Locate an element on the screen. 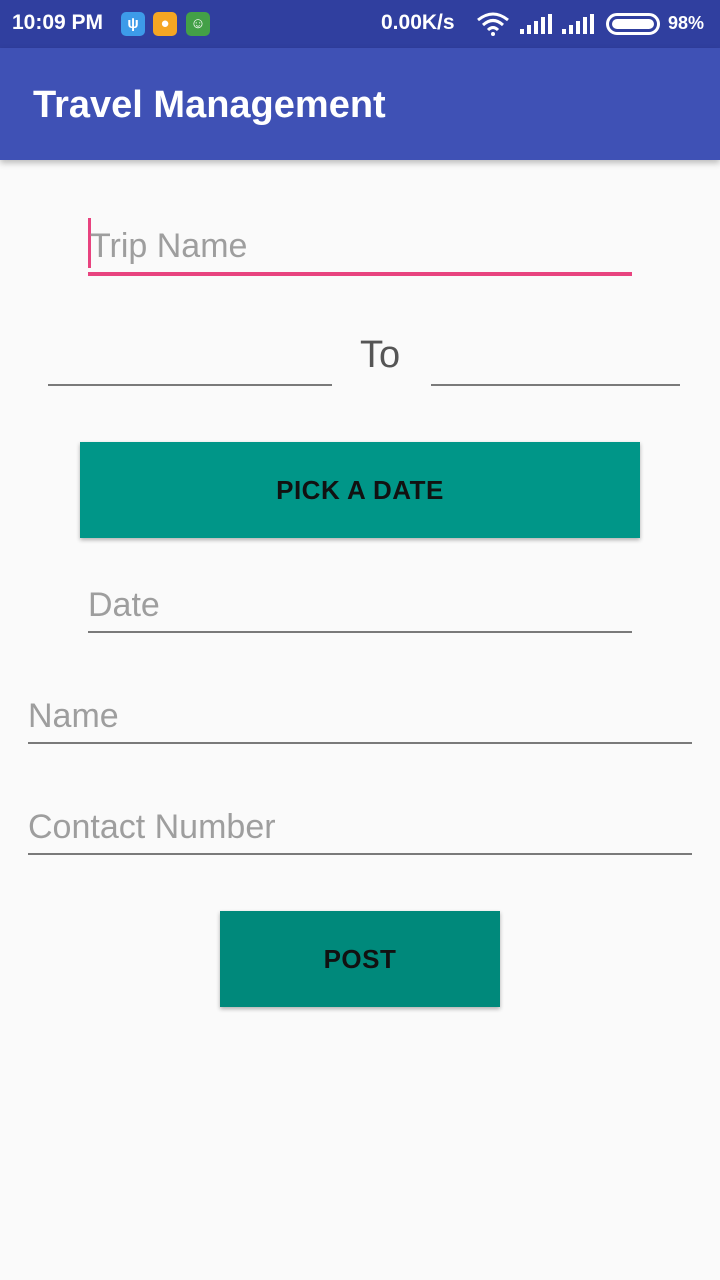  network-speed: 0.00K/s is located at coordinates (418, 22).